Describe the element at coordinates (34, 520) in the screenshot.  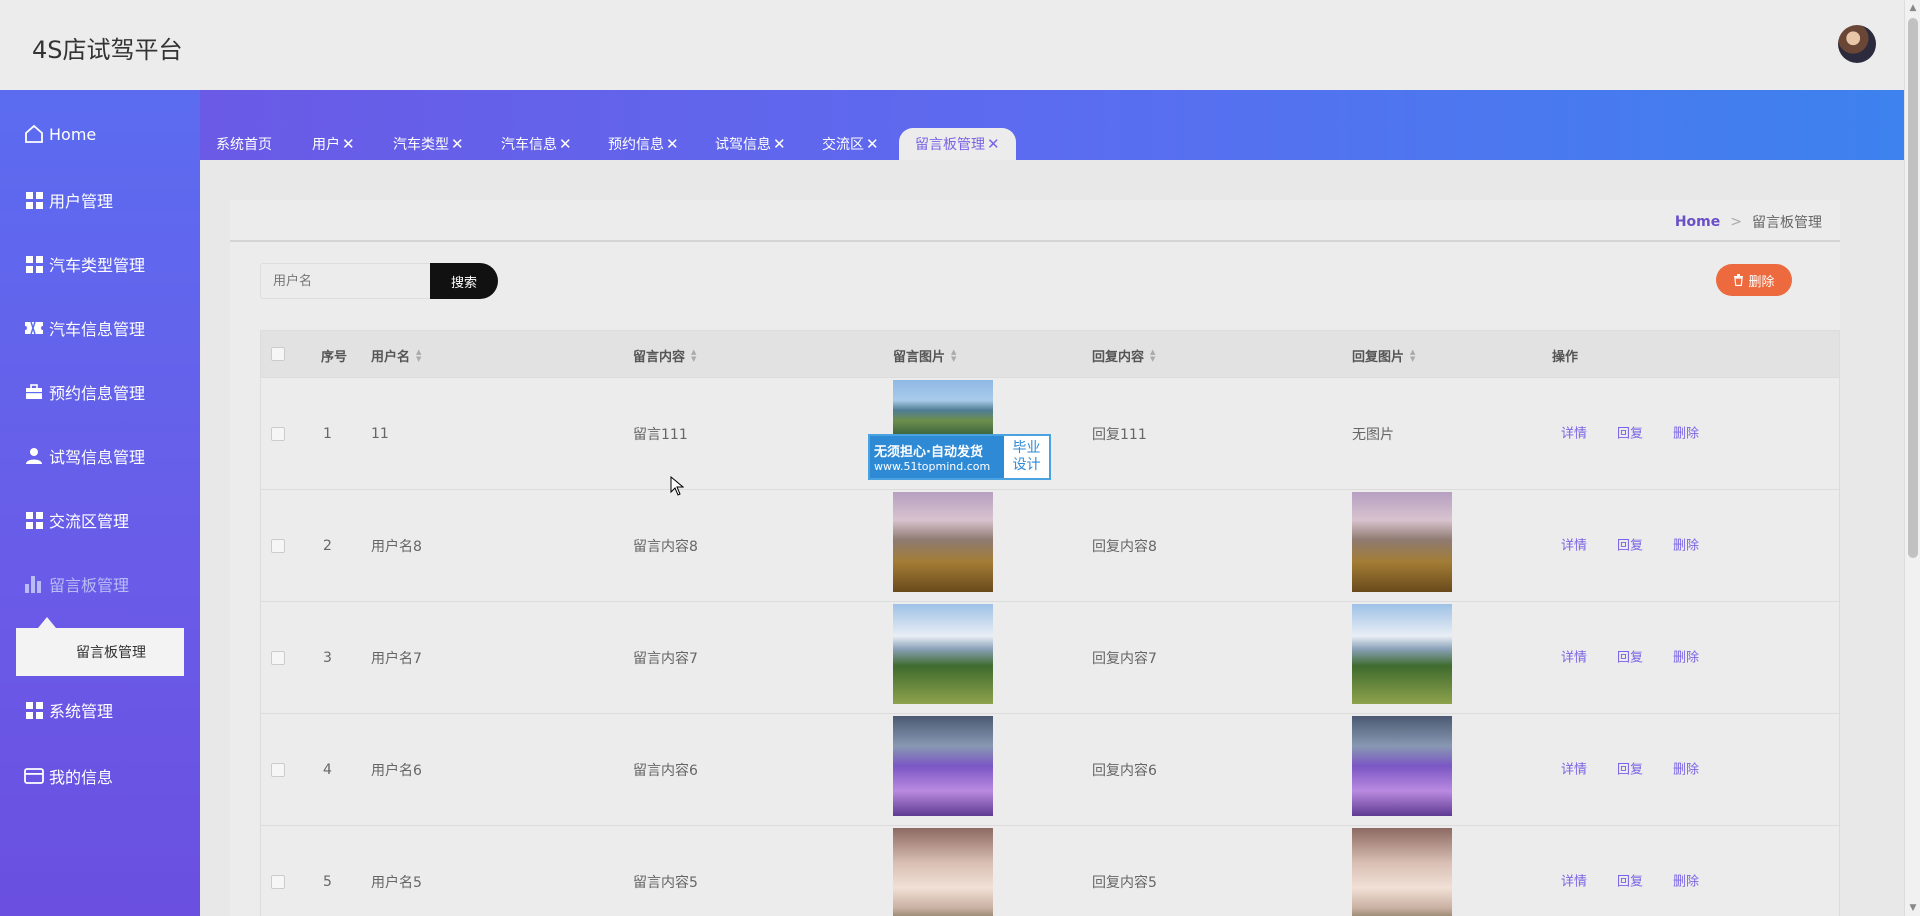
I see `grid-icon` at that location.